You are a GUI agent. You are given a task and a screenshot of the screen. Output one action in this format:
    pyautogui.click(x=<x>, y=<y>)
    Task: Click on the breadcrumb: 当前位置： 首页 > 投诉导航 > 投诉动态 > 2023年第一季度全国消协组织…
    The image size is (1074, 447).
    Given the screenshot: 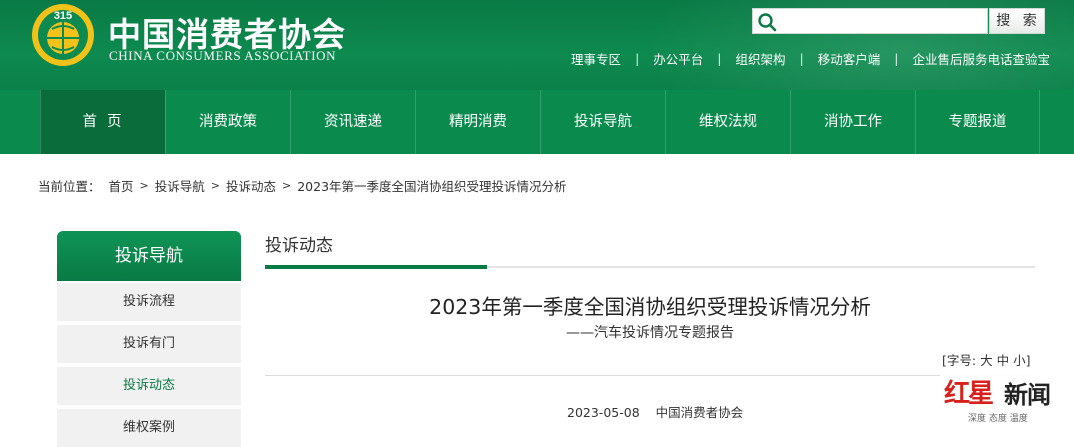 What is the action you would take?
    pyautogui.click(x=302, y=185)
    